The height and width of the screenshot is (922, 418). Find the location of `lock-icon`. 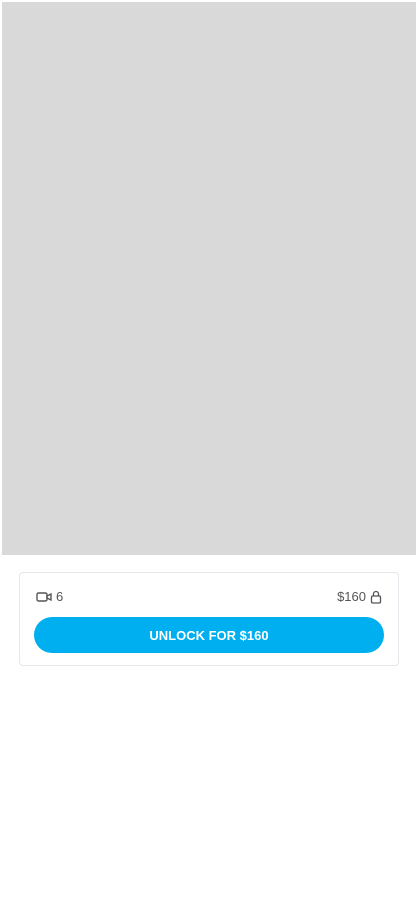

lock-icon is located at coordinates (376, 597).